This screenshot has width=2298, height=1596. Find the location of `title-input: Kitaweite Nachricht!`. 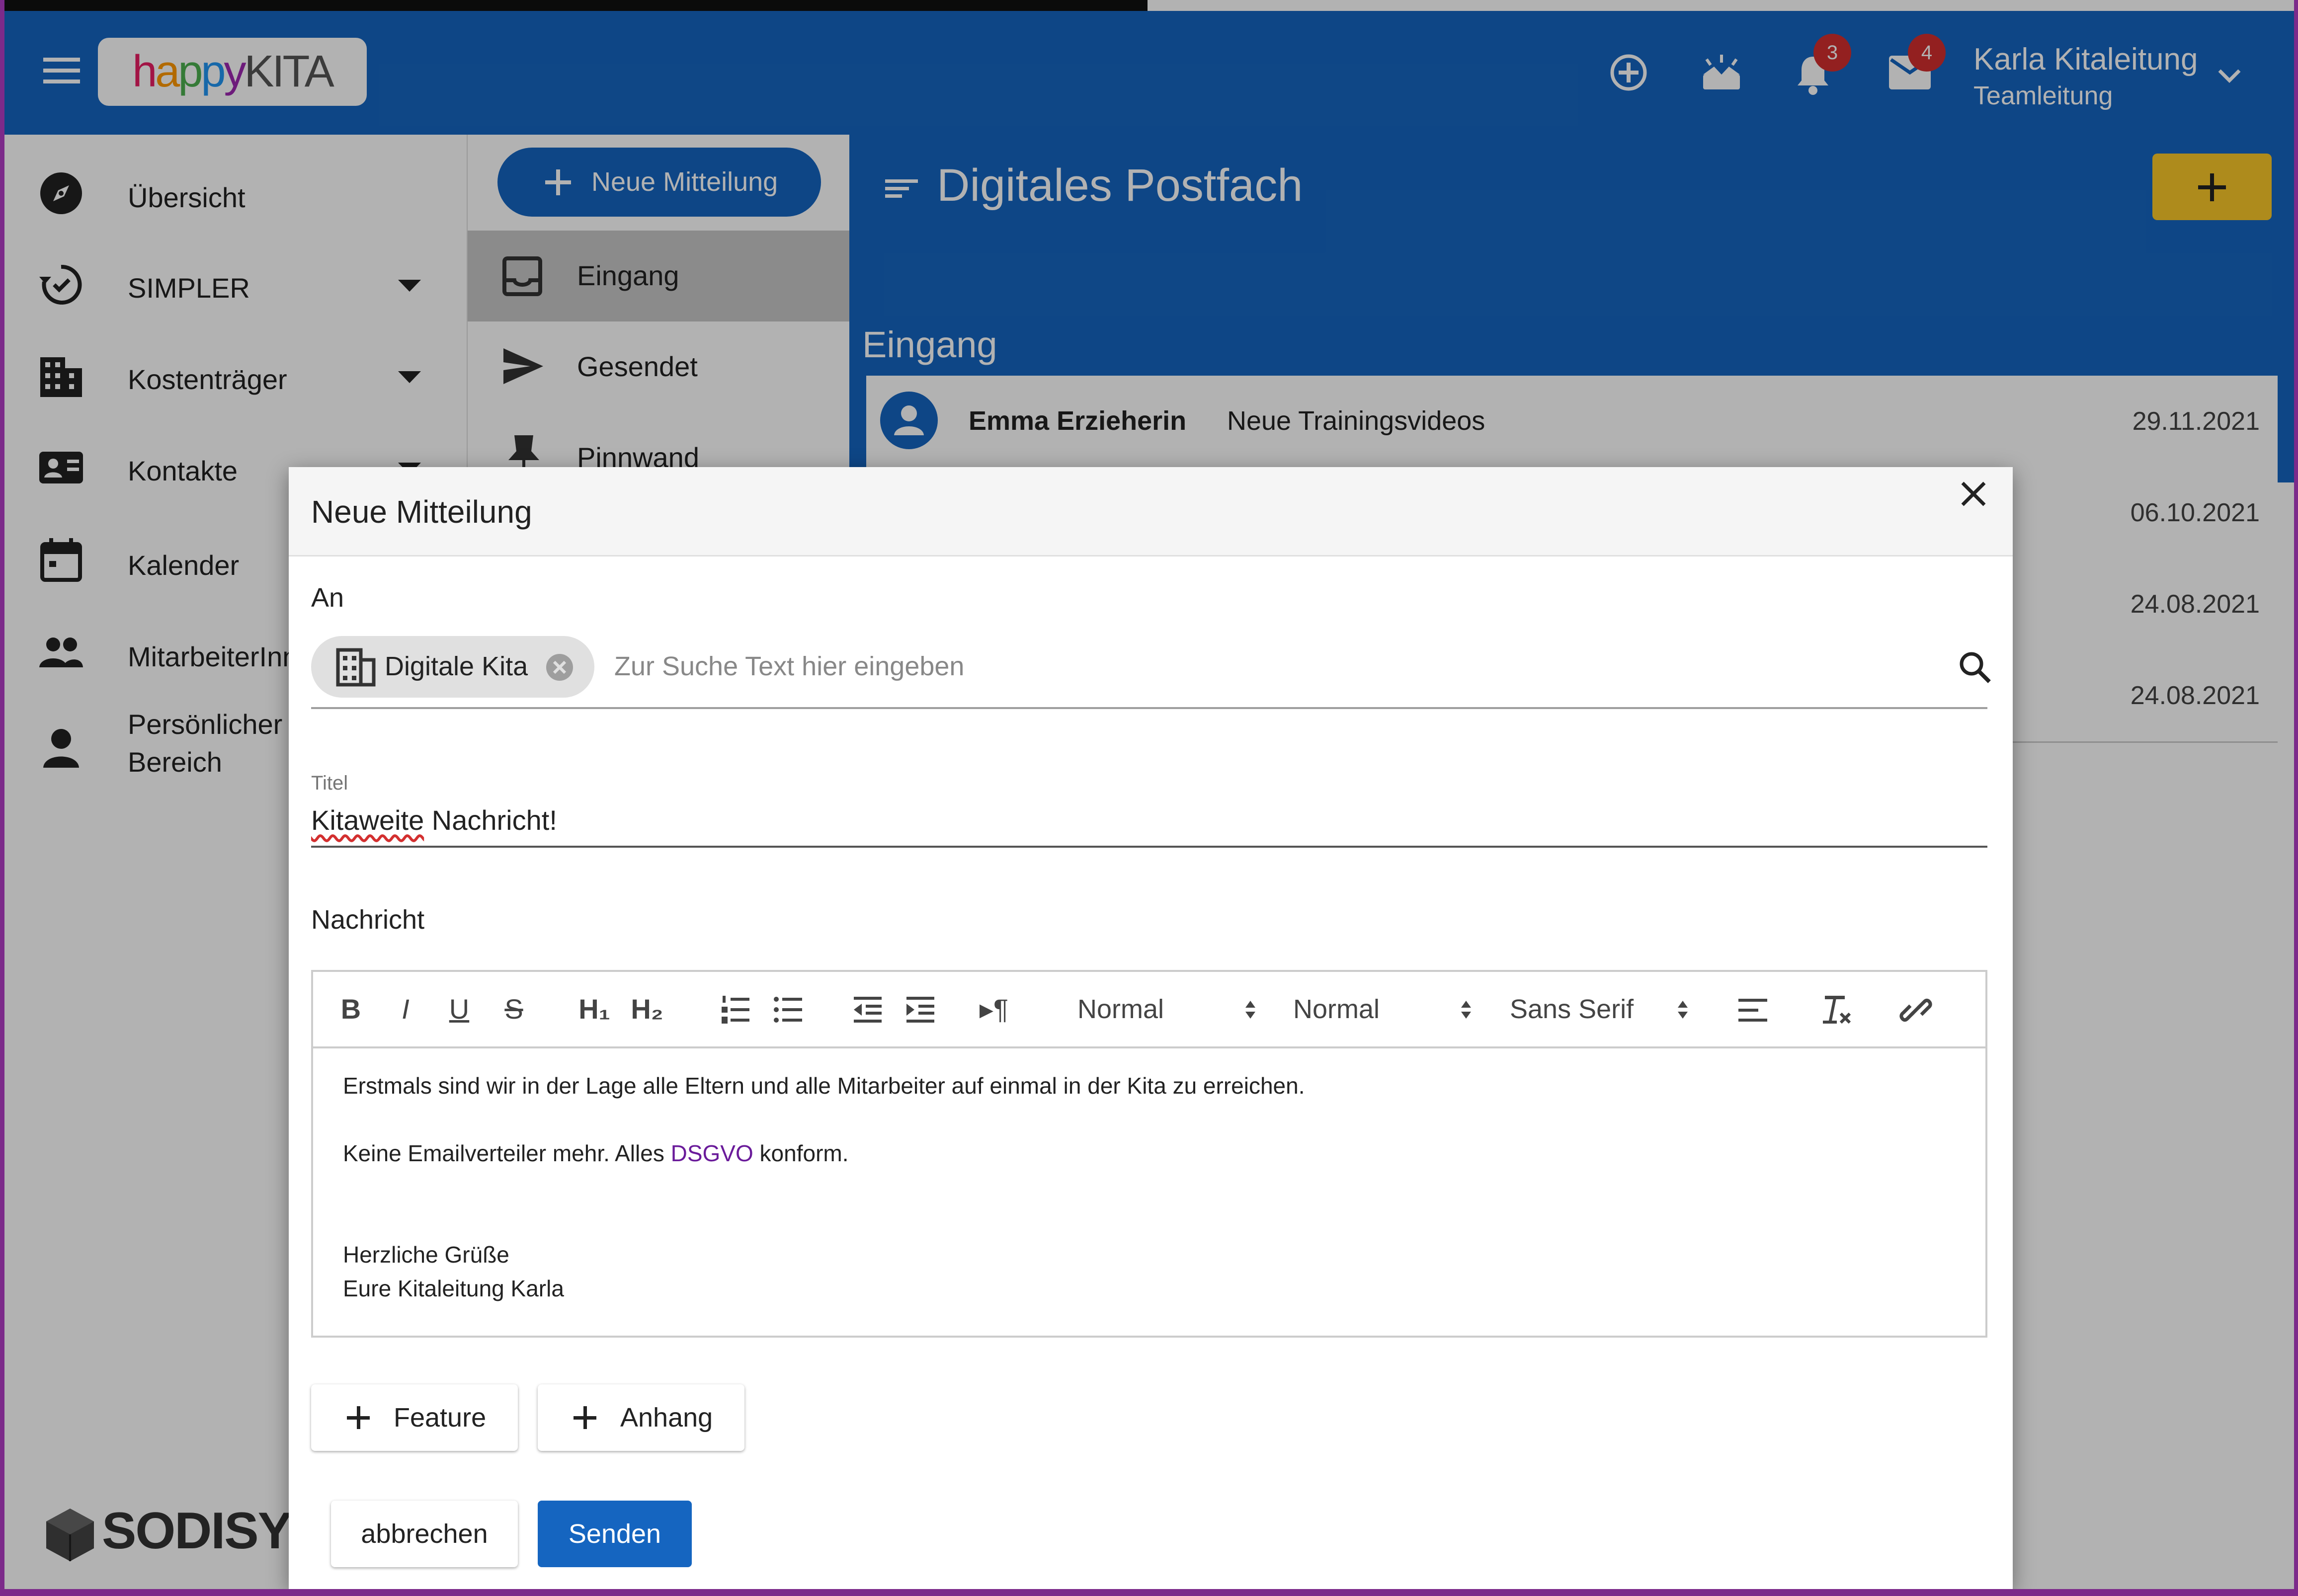

title-input: Kitaweite Nachricht! is located at coordinates (434, 820).